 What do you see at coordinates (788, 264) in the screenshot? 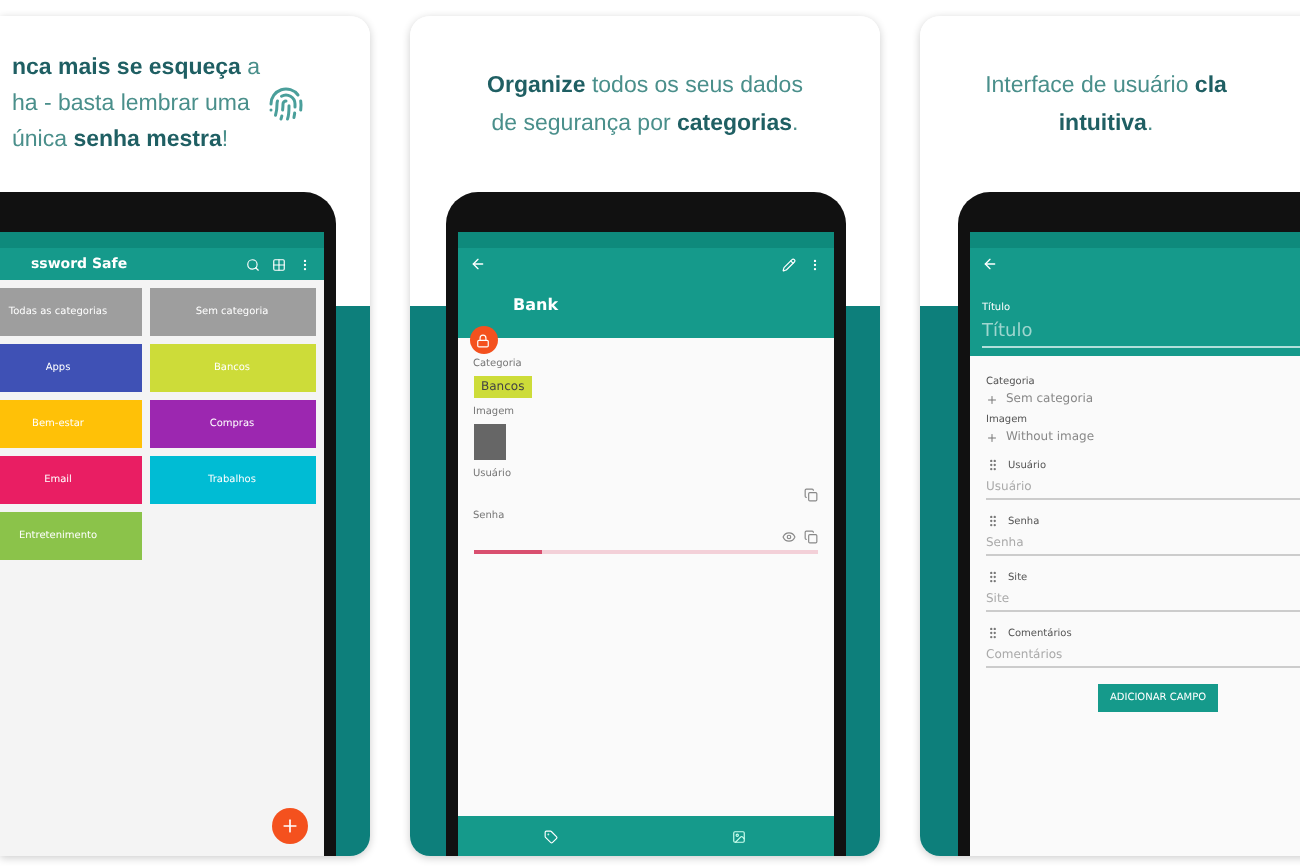
I see `edit-icon` at bounding box center [788, 264].